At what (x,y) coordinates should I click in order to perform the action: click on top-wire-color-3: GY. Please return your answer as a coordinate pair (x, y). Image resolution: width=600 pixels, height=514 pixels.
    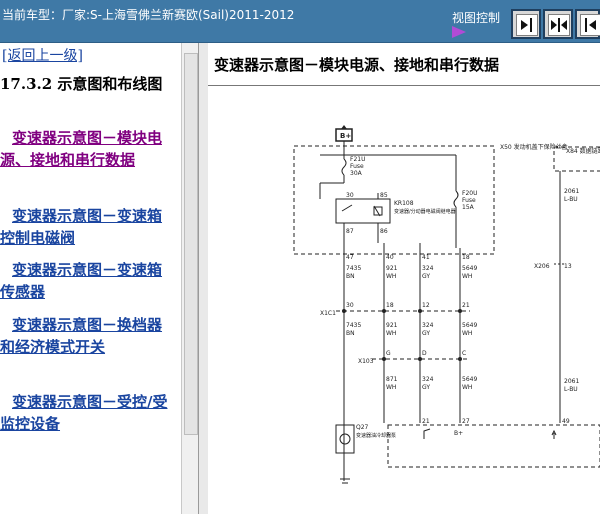
    Looking at the image, I should click on (426, 276).